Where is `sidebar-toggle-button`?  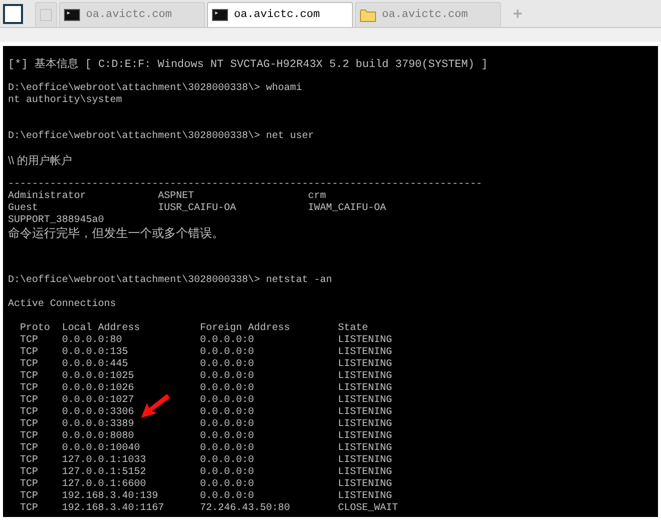
sidebar-toggle-button is located at coordinates (13, 14).